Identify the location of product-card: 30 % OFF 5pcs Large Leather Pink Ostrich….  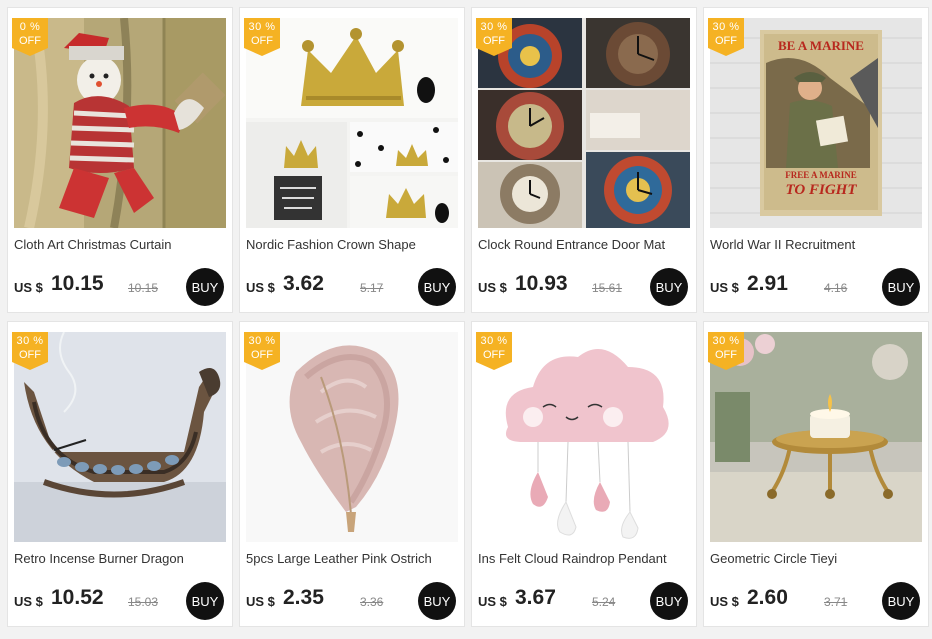
(352, 474).